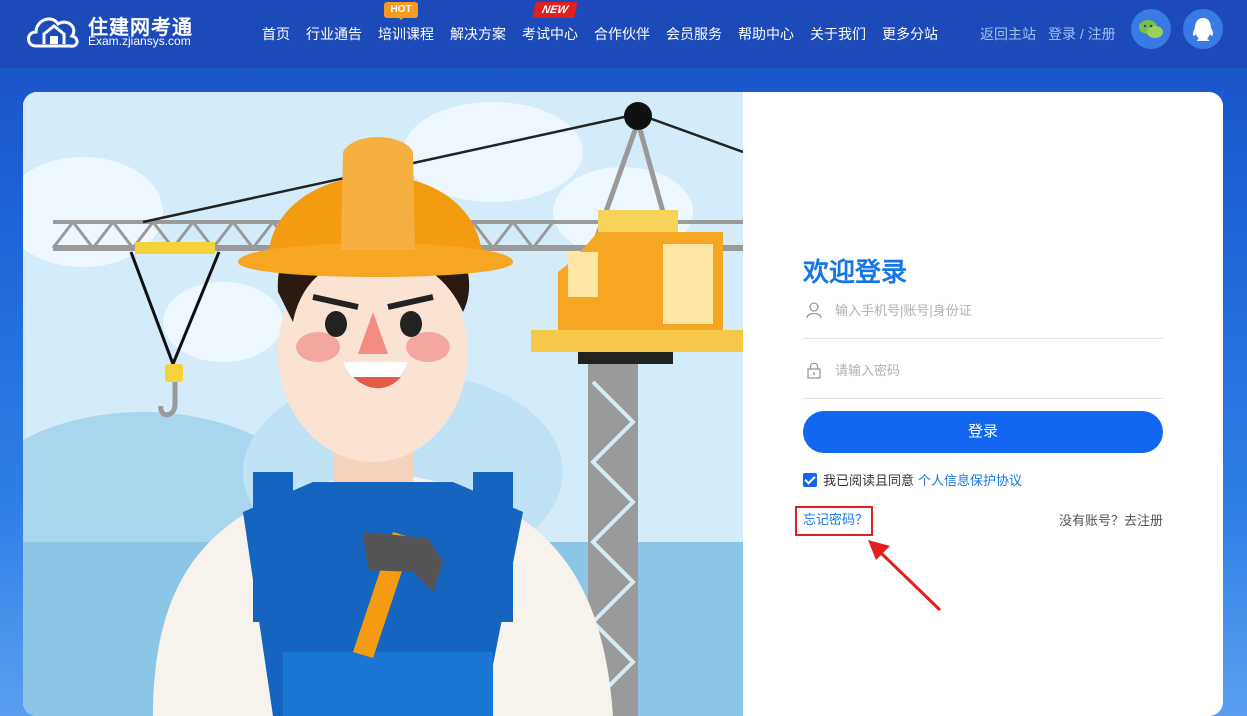 The height and width of the screenshot is (716, 1247). What do you see at coordinates (1008, 34) in the screenshot?
I see `return-main-link: 返回主站` at bounding box center [1008, 34].